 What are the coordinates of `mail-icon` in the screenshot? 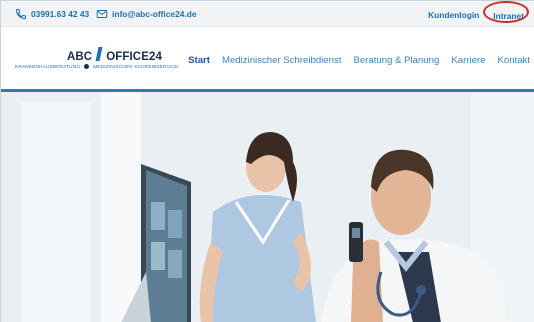 It's located at (102, 14).